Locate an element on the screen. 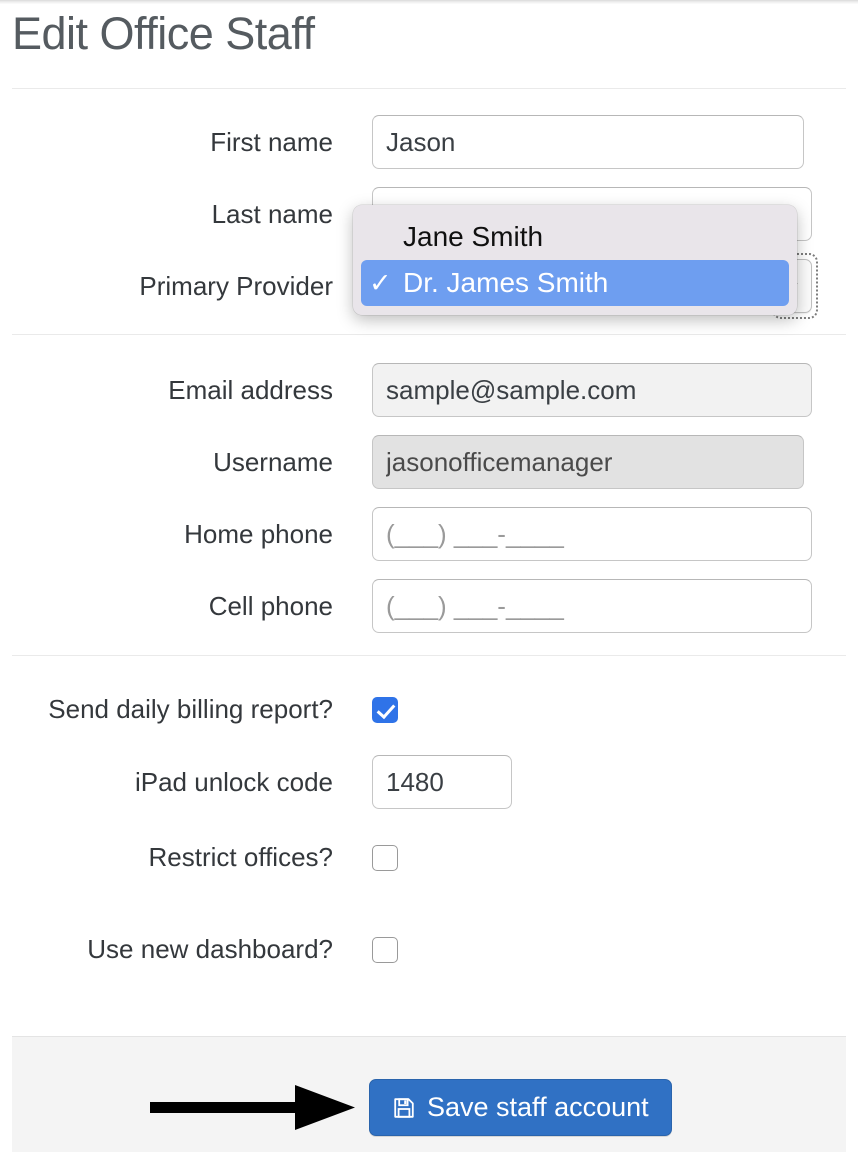 The width and height of the screenshot is (858, 1152). cell-phone-control is located at coordinates (592, 606).